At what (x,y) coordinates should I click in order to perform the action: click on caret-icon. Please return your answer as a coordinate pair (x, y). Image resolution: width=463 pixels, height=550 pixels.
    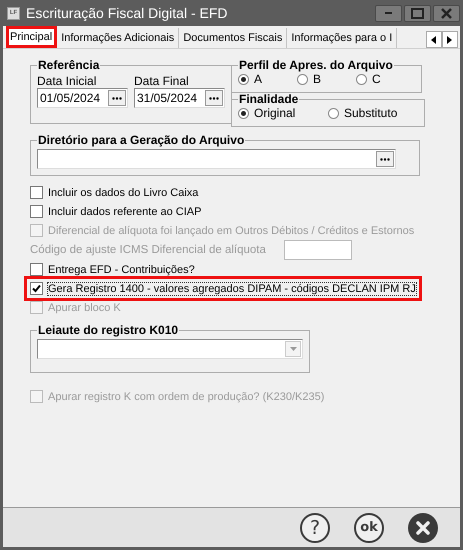
    Looking at the image, I should click on (293, 349).